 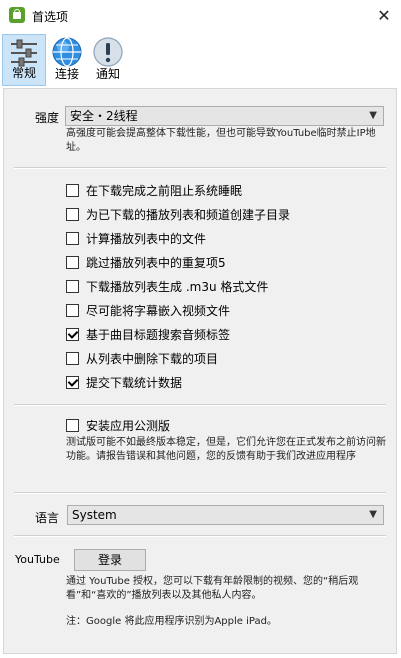 What do you see at coordinates (67, 52) in the screenshot?
I see `globe-icon` at bounding box center [67, 52].